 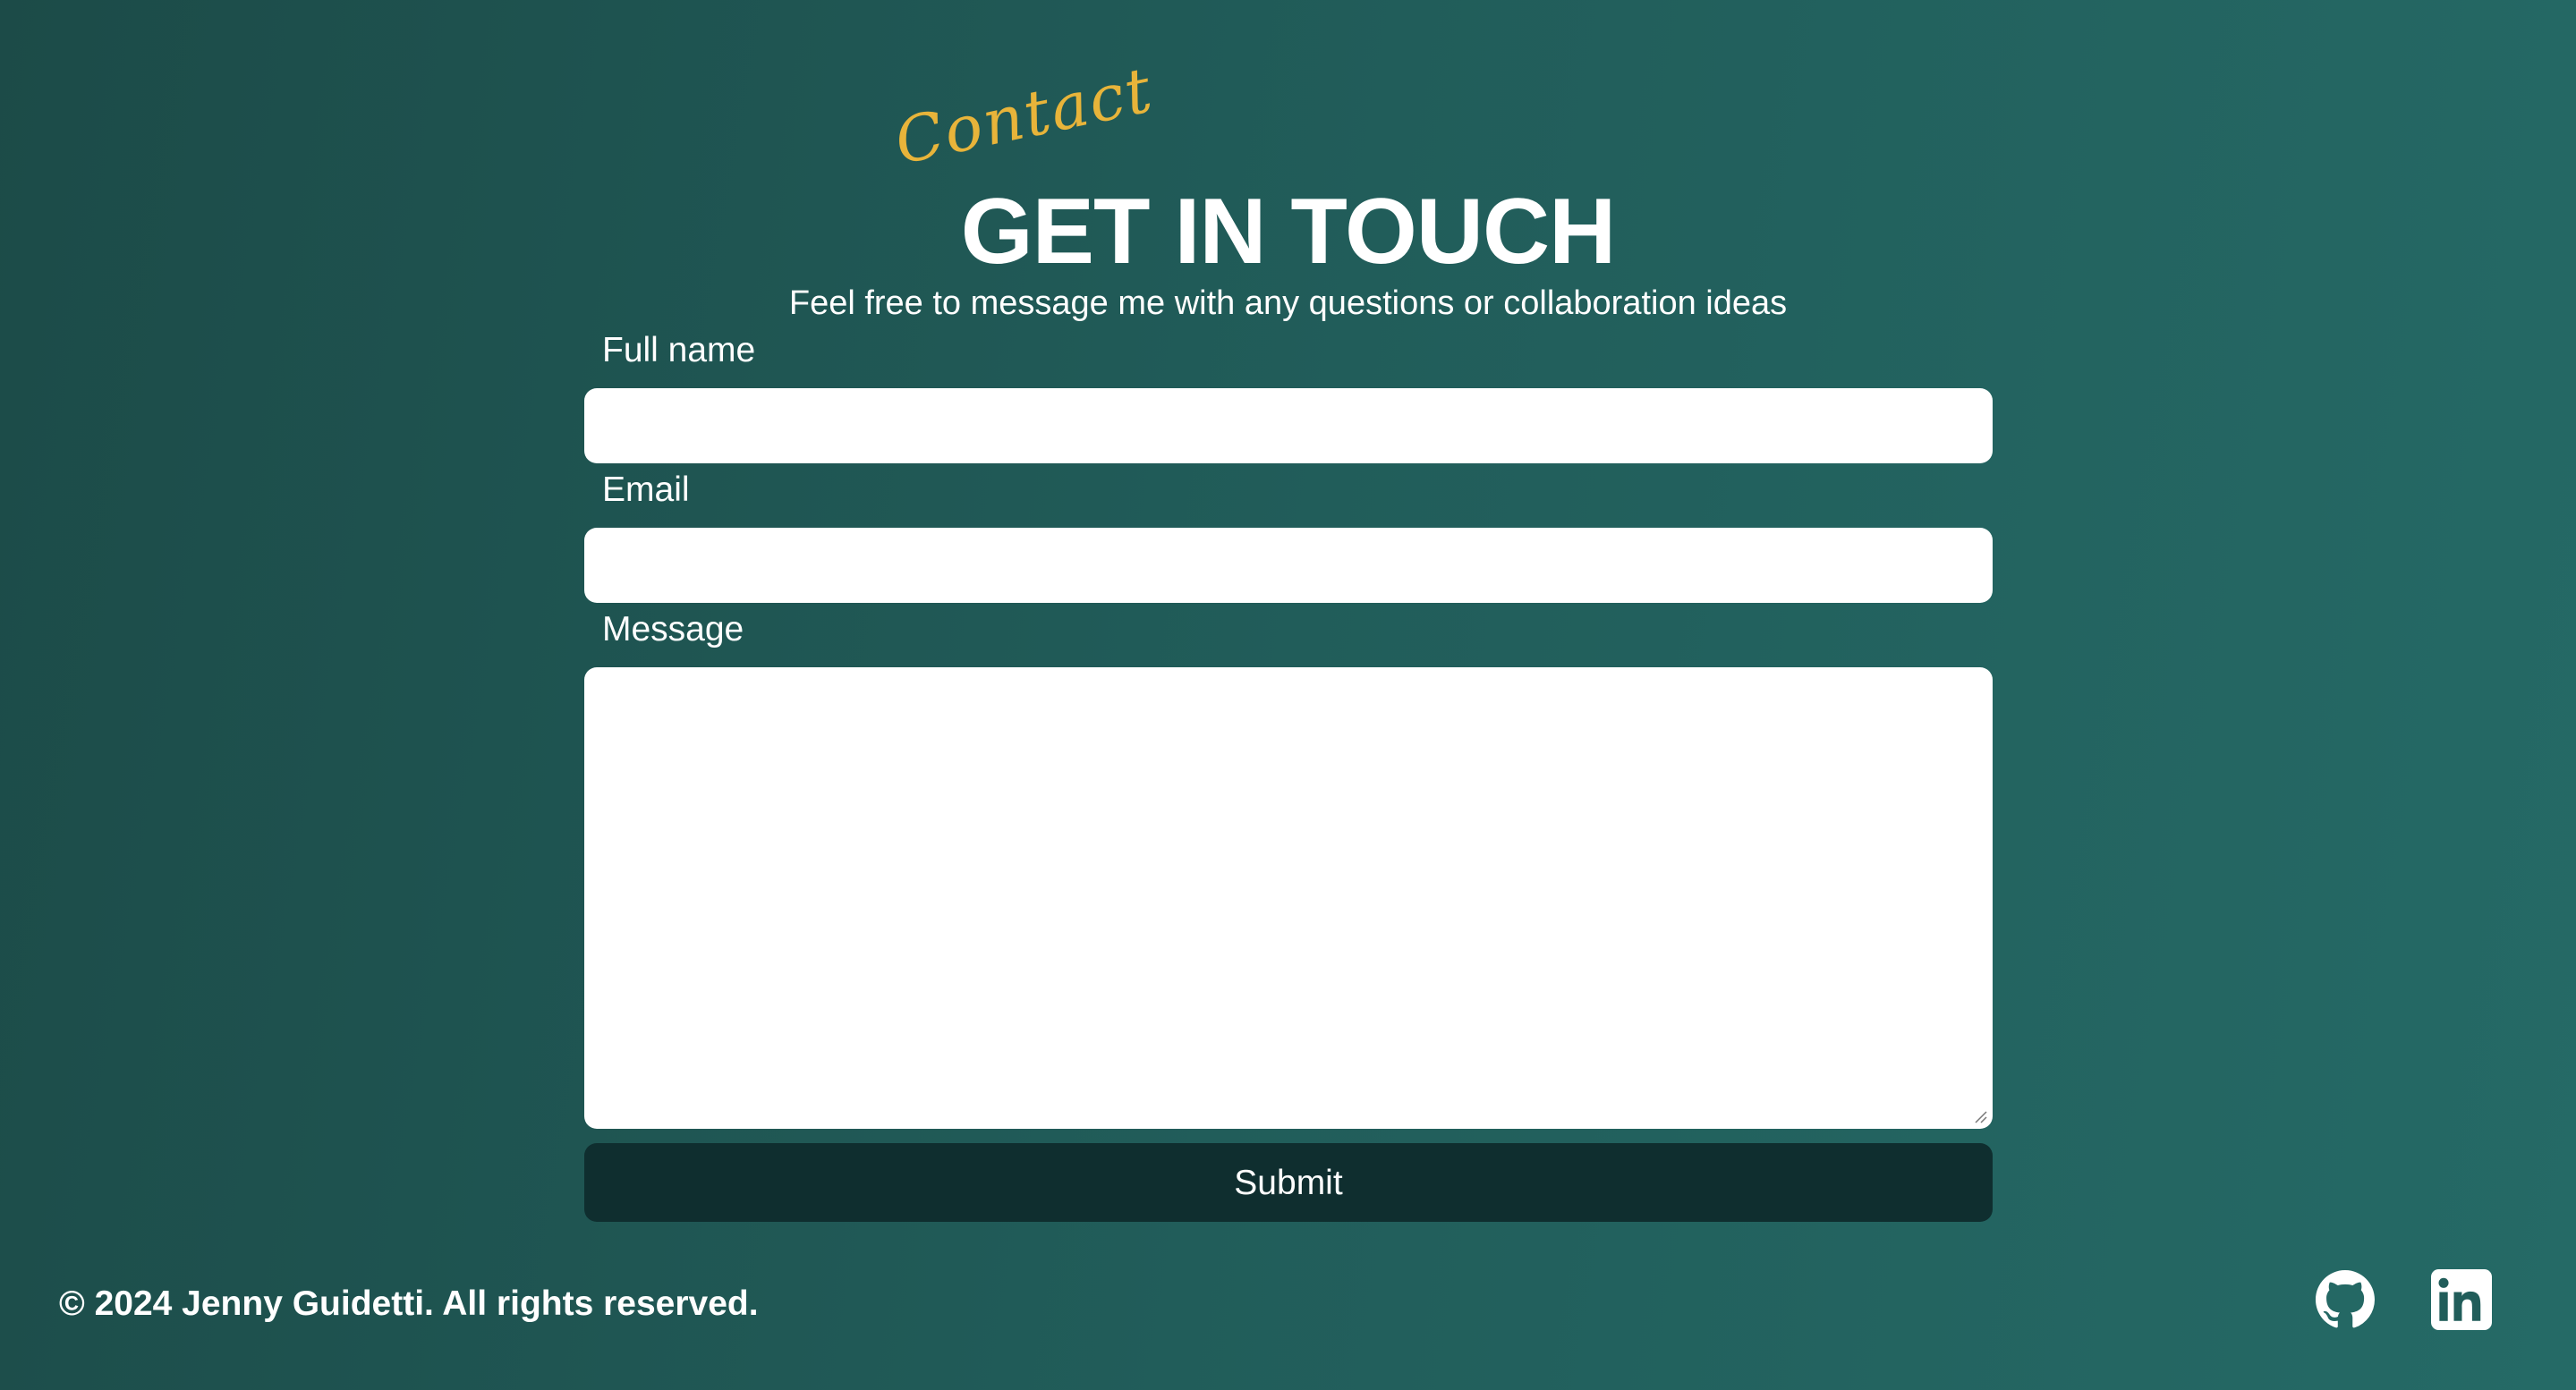 I want to click on section-script-label: Contact, so click(x=1024, y=116).